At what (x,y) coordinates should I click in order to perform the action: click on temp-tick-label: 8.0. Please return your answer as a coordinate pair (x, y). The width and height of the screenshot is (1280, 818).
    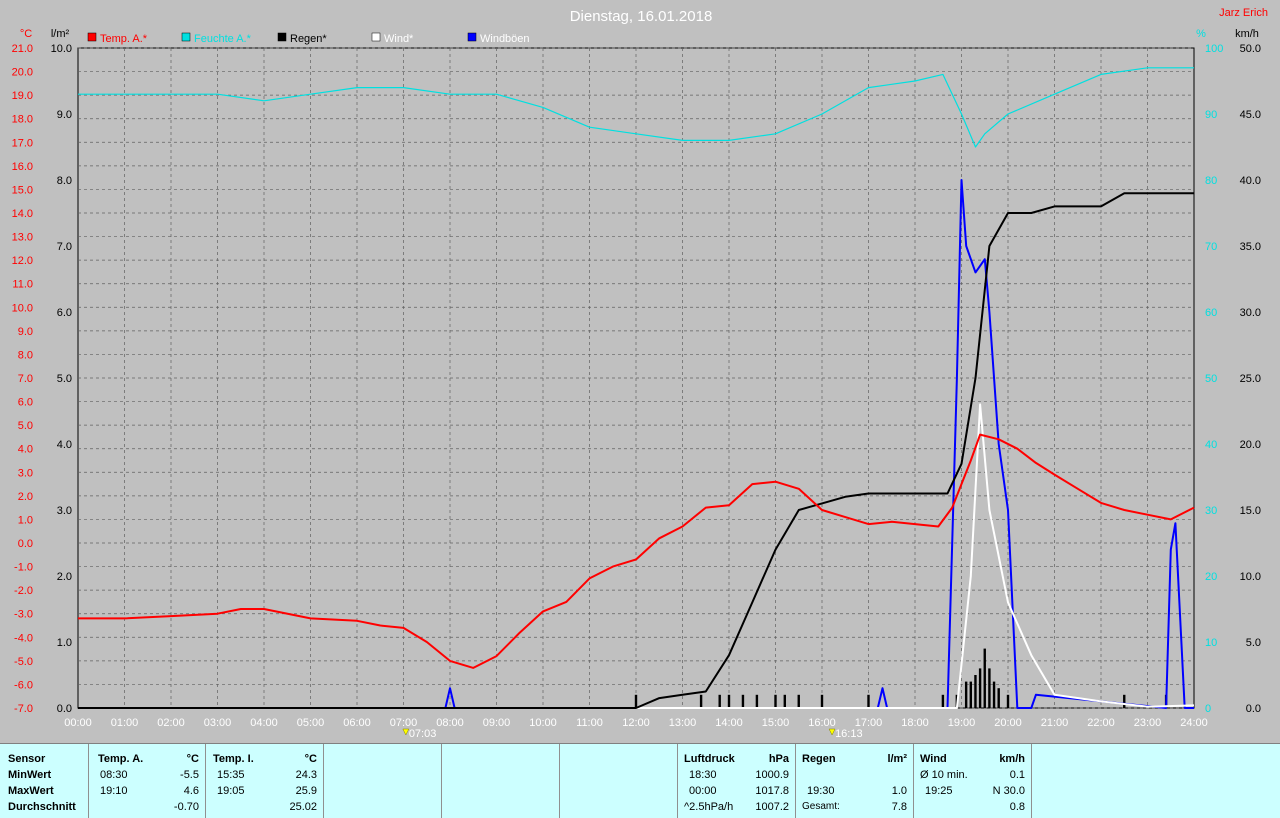
    Looking at the image, I should click on (25, 355).